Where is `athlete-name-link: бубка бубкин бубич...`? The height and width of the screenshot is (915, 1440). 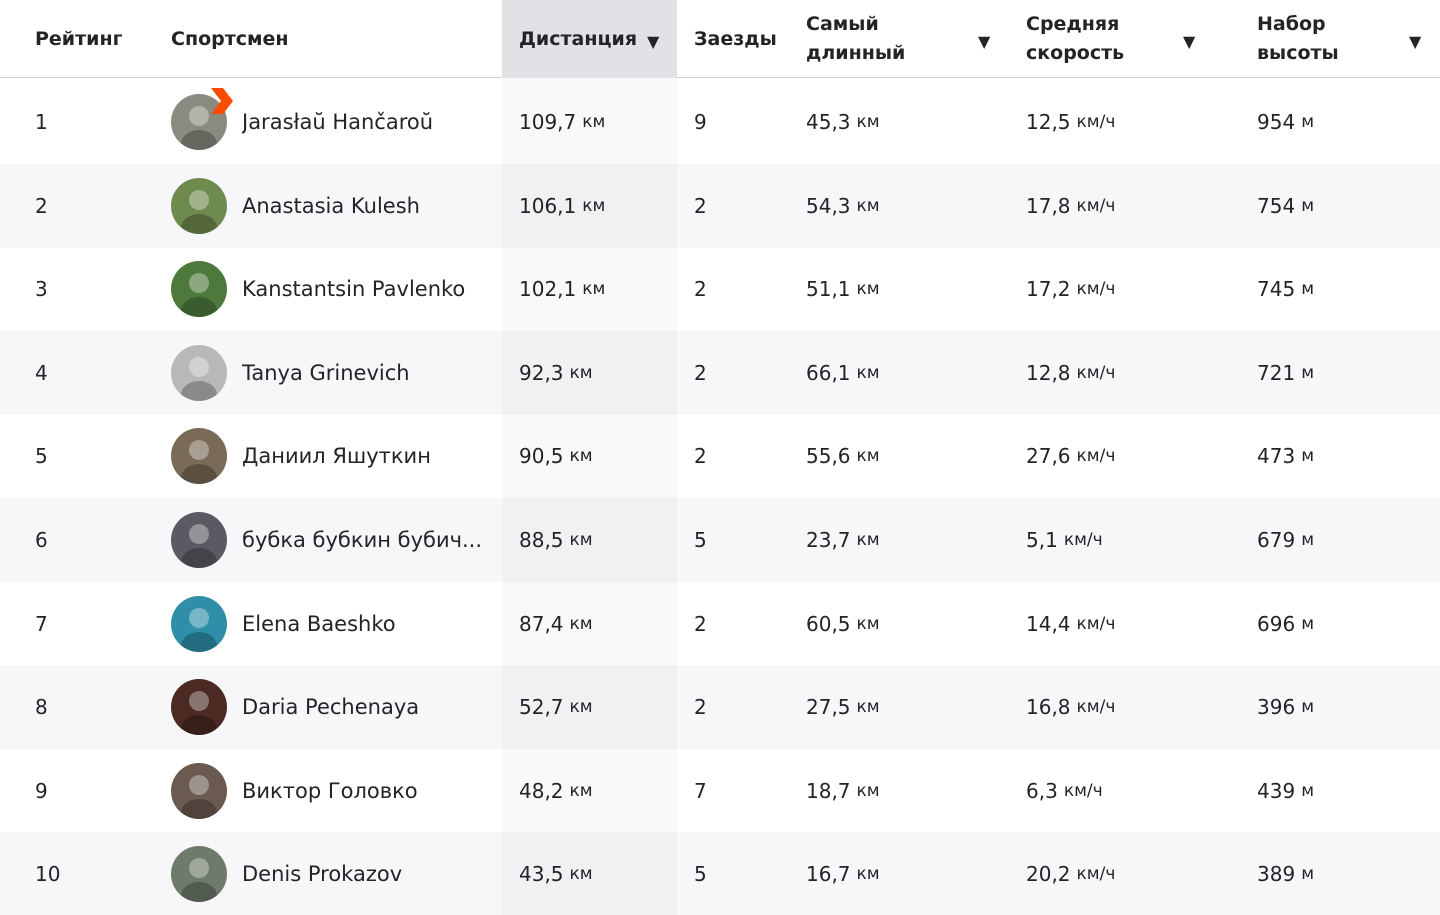
athlete-name-link: бубка бубкин бубич... is located at coordinates (362, 540).